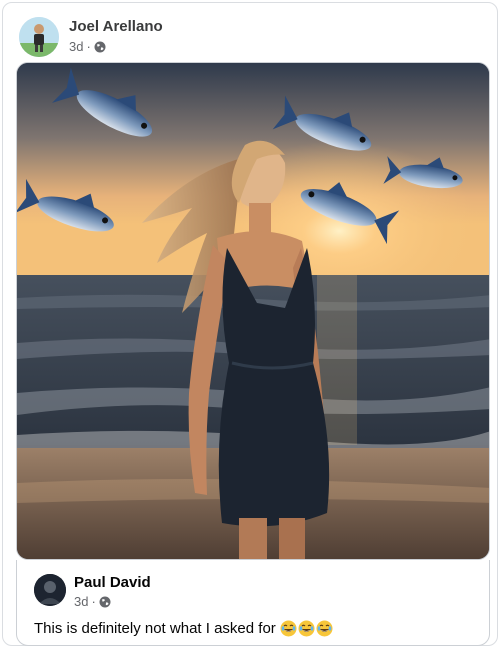 This screenshot has width=500, height=648. What do you see at coordinates (249, 37) in the screenshot?
I see `post-header: Joel Arellano 3d ·` at bounding box center [249, 37].